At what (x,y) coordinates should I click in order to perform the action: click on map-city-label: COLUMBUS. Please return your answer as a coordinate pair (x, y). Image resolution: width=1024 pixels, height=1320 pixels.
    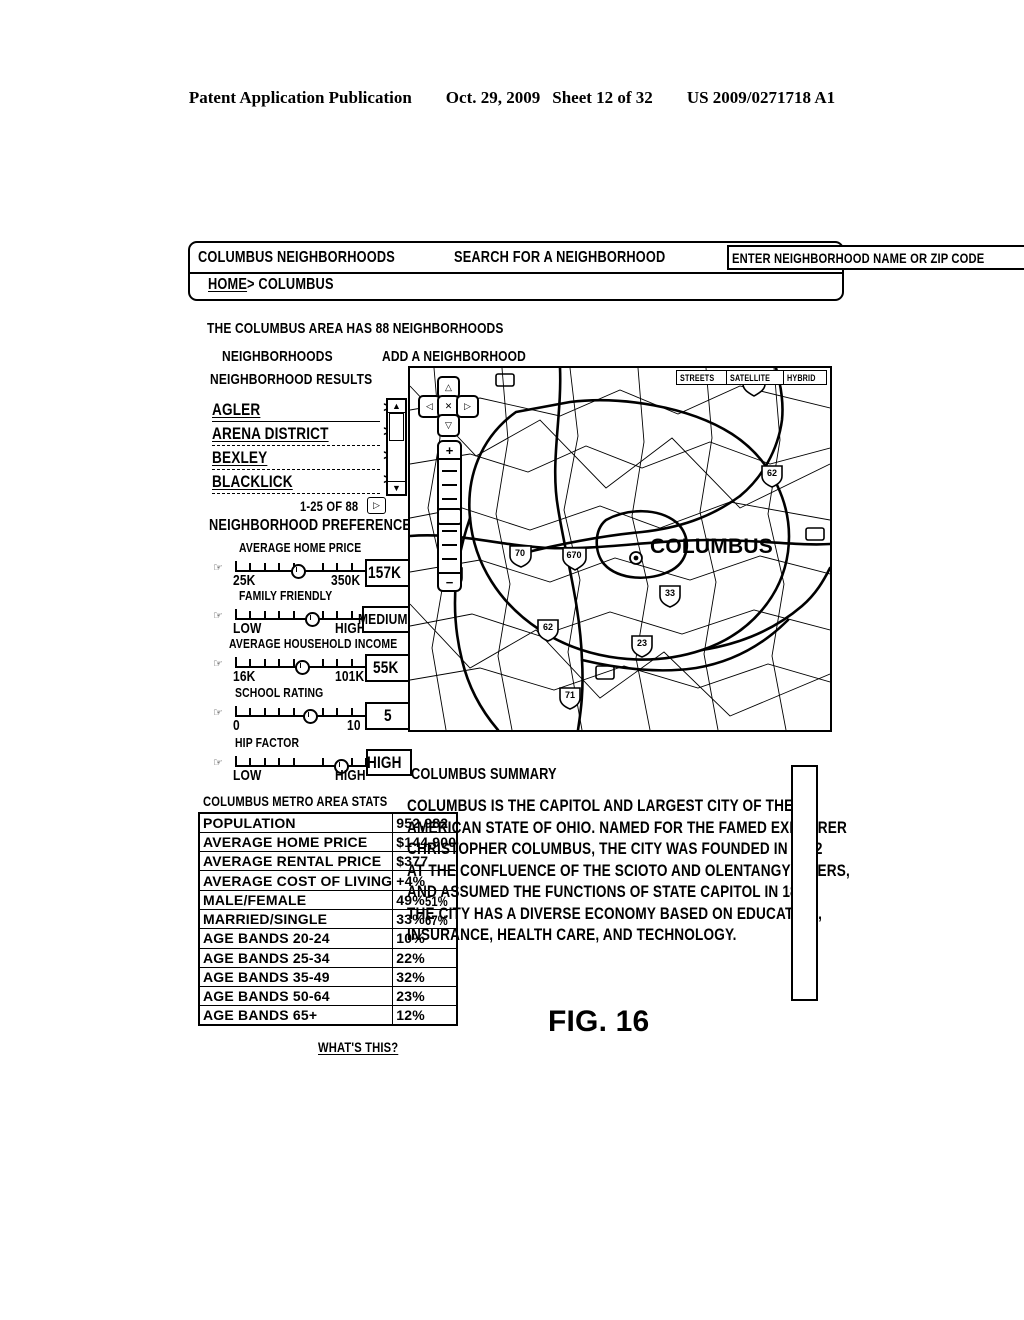
    Looking at the image, I should click on (711, 546).